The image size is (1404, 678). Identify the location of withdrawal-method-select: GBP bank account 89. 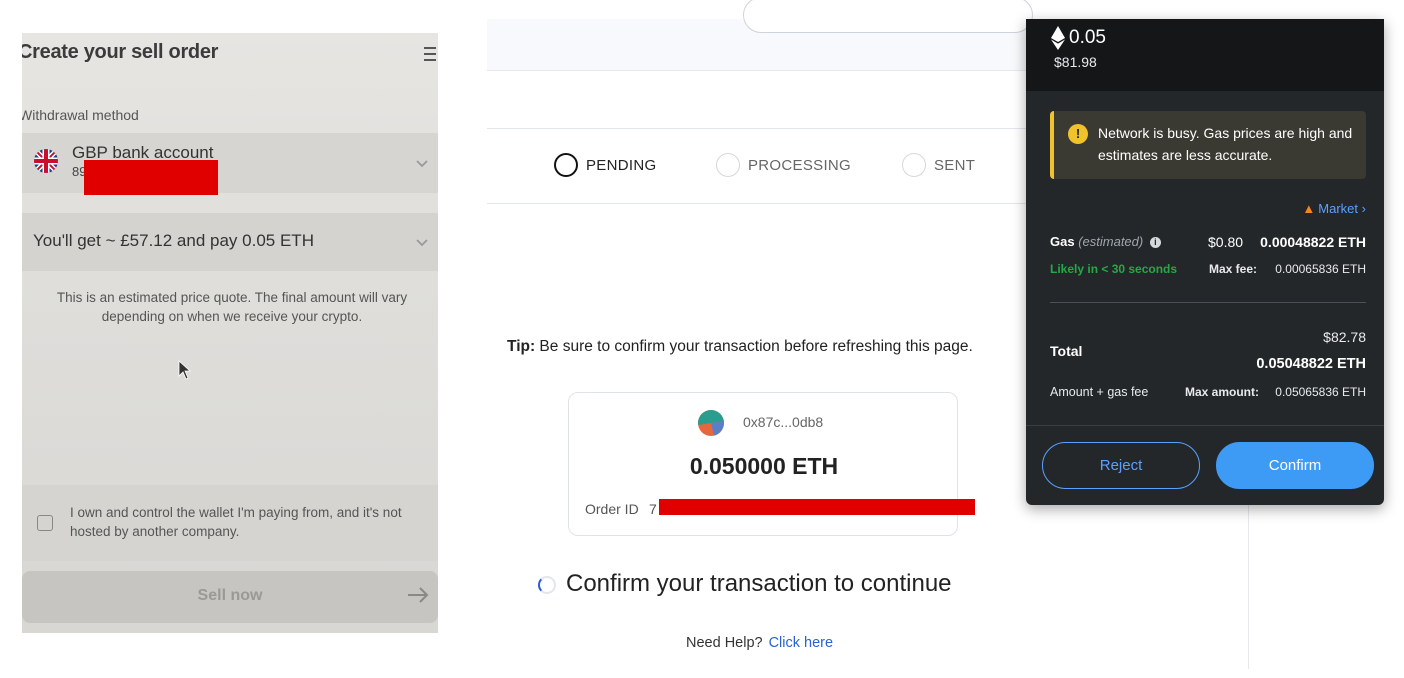
(230, 164).